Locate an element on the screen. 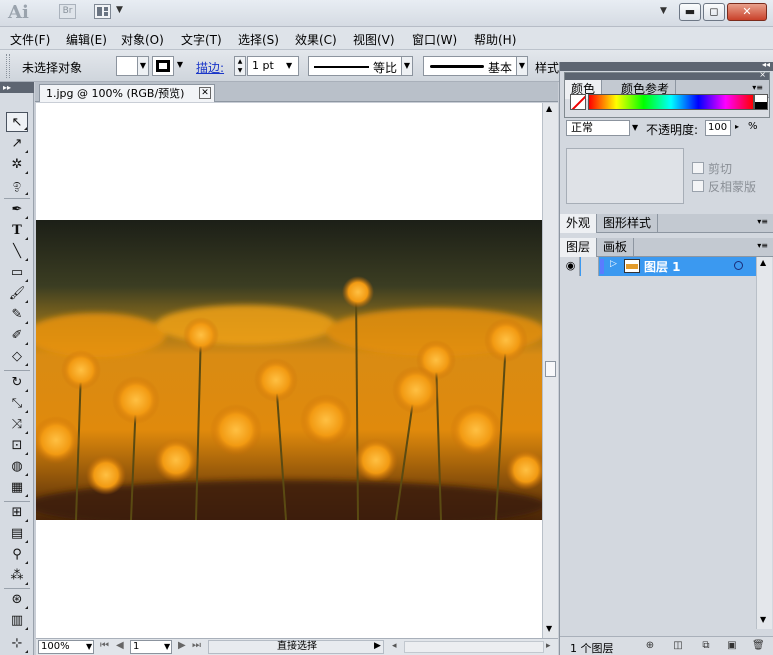  close-icon: ✕ is located at coordinates (205, 93).